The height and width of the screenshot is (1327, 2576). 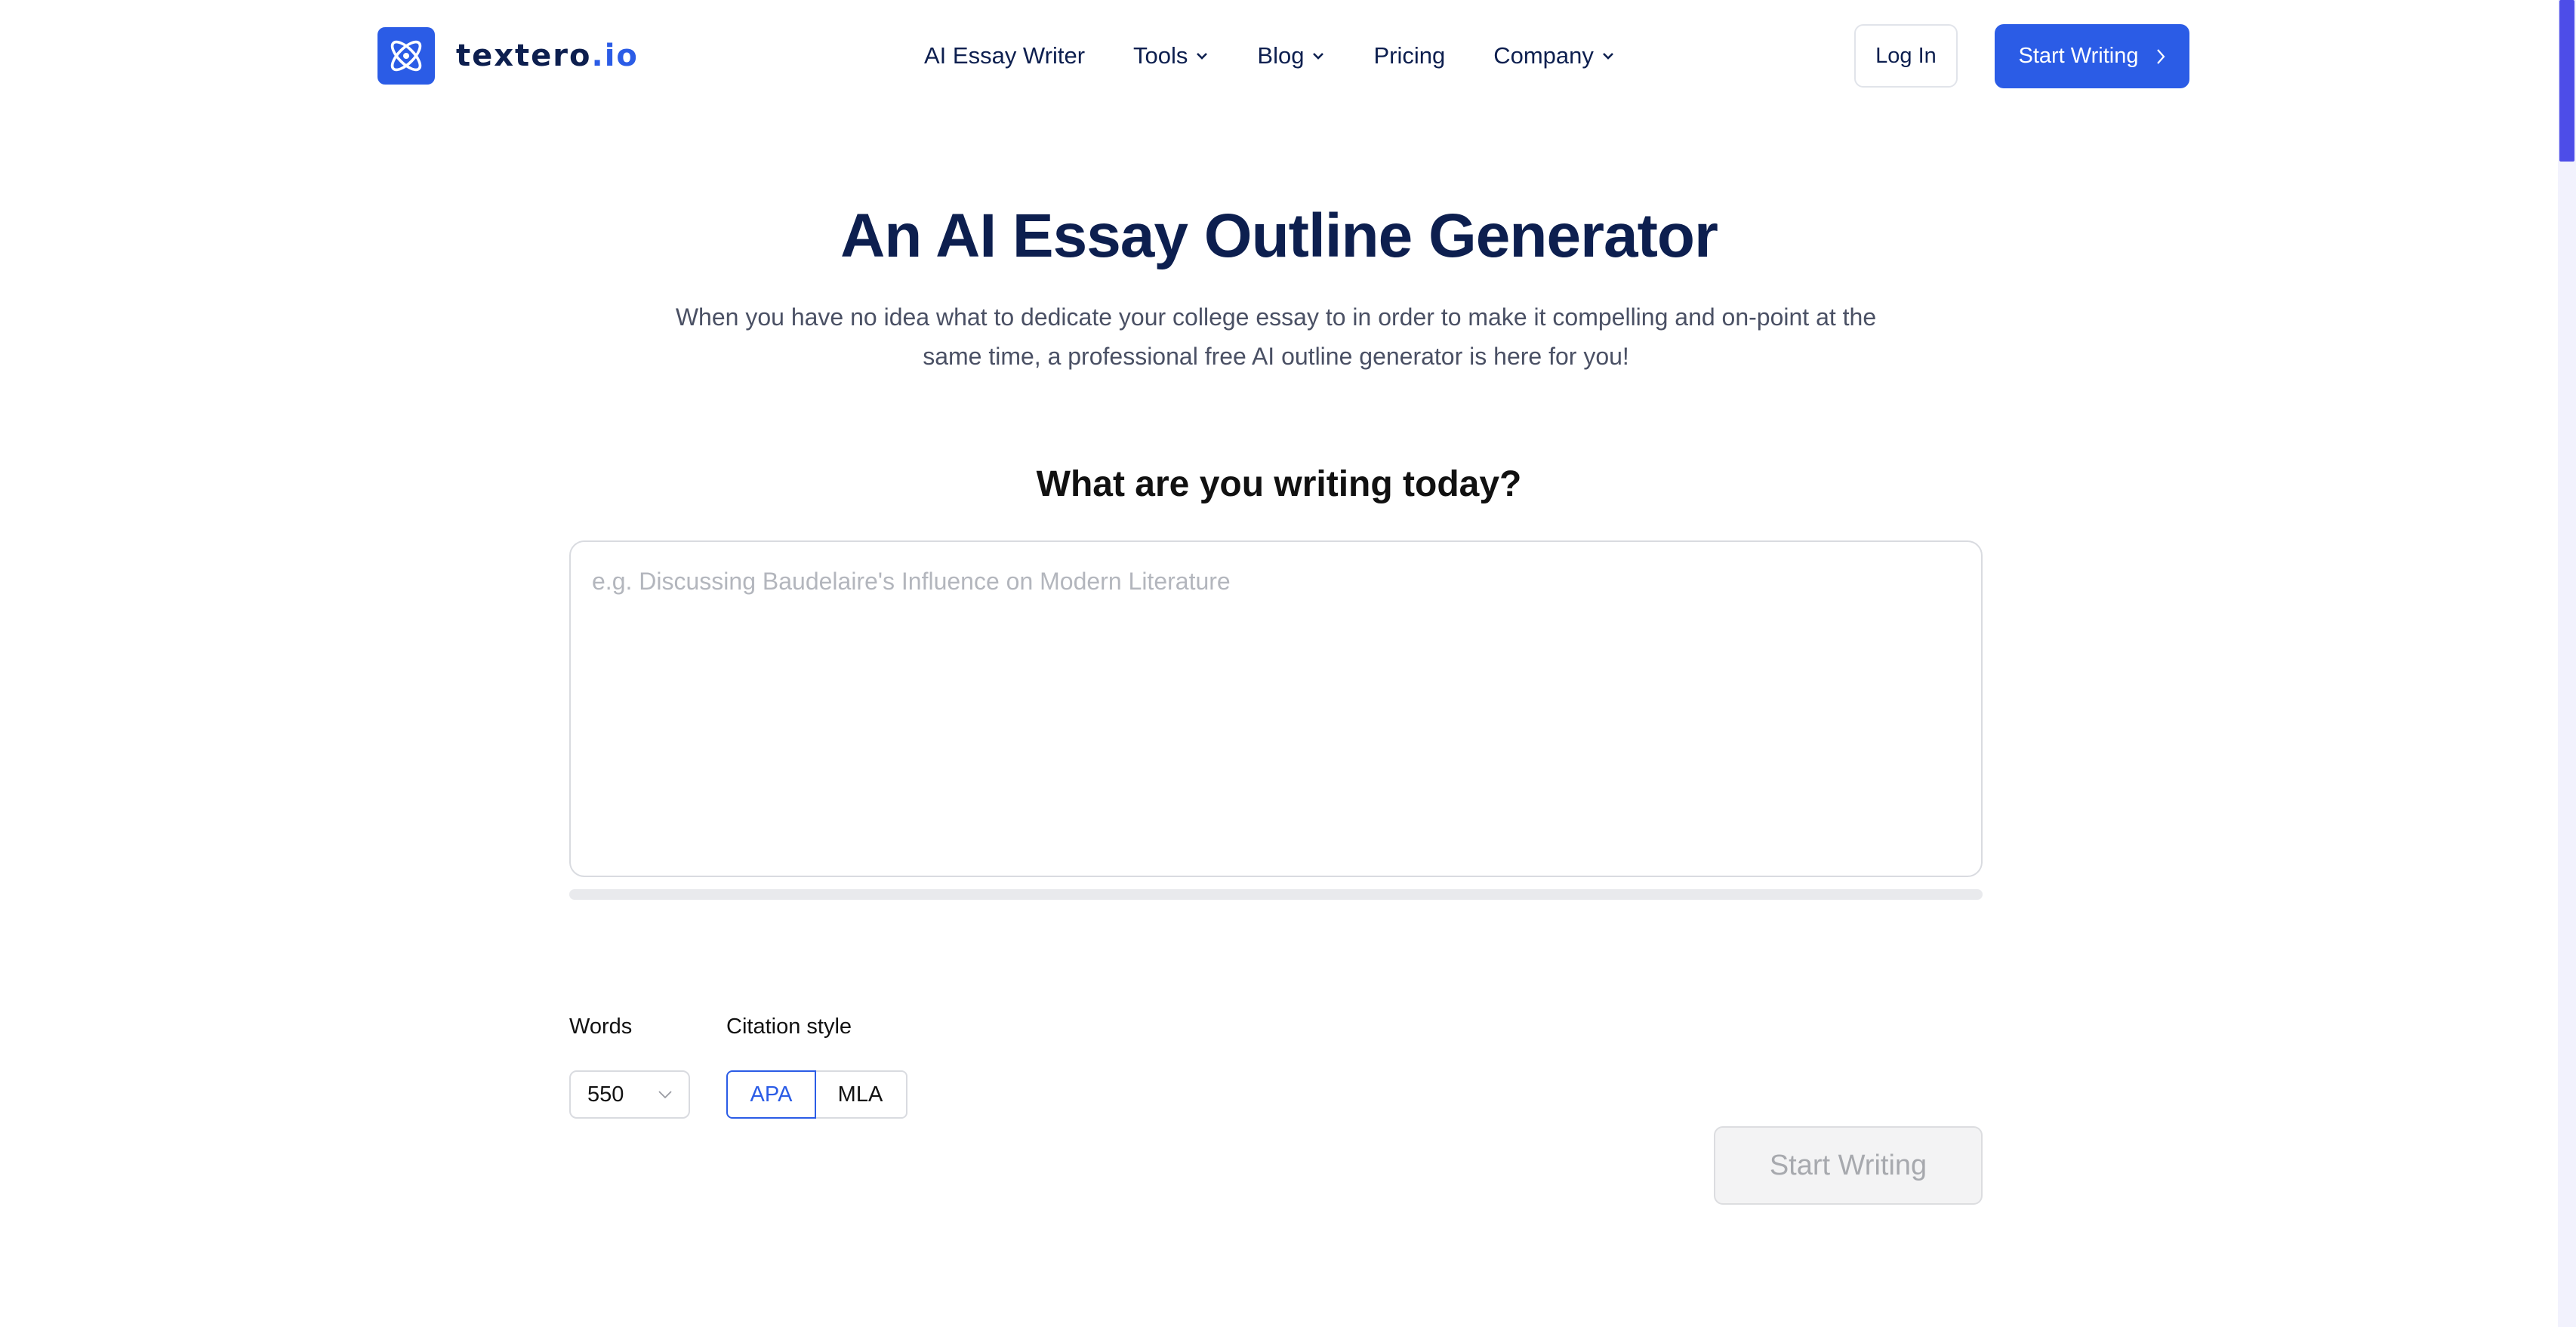 What do you see at coordinates (1543, 55) in the screenshot?
I see `nav-label: Company` at bounding box center [1543, 55].